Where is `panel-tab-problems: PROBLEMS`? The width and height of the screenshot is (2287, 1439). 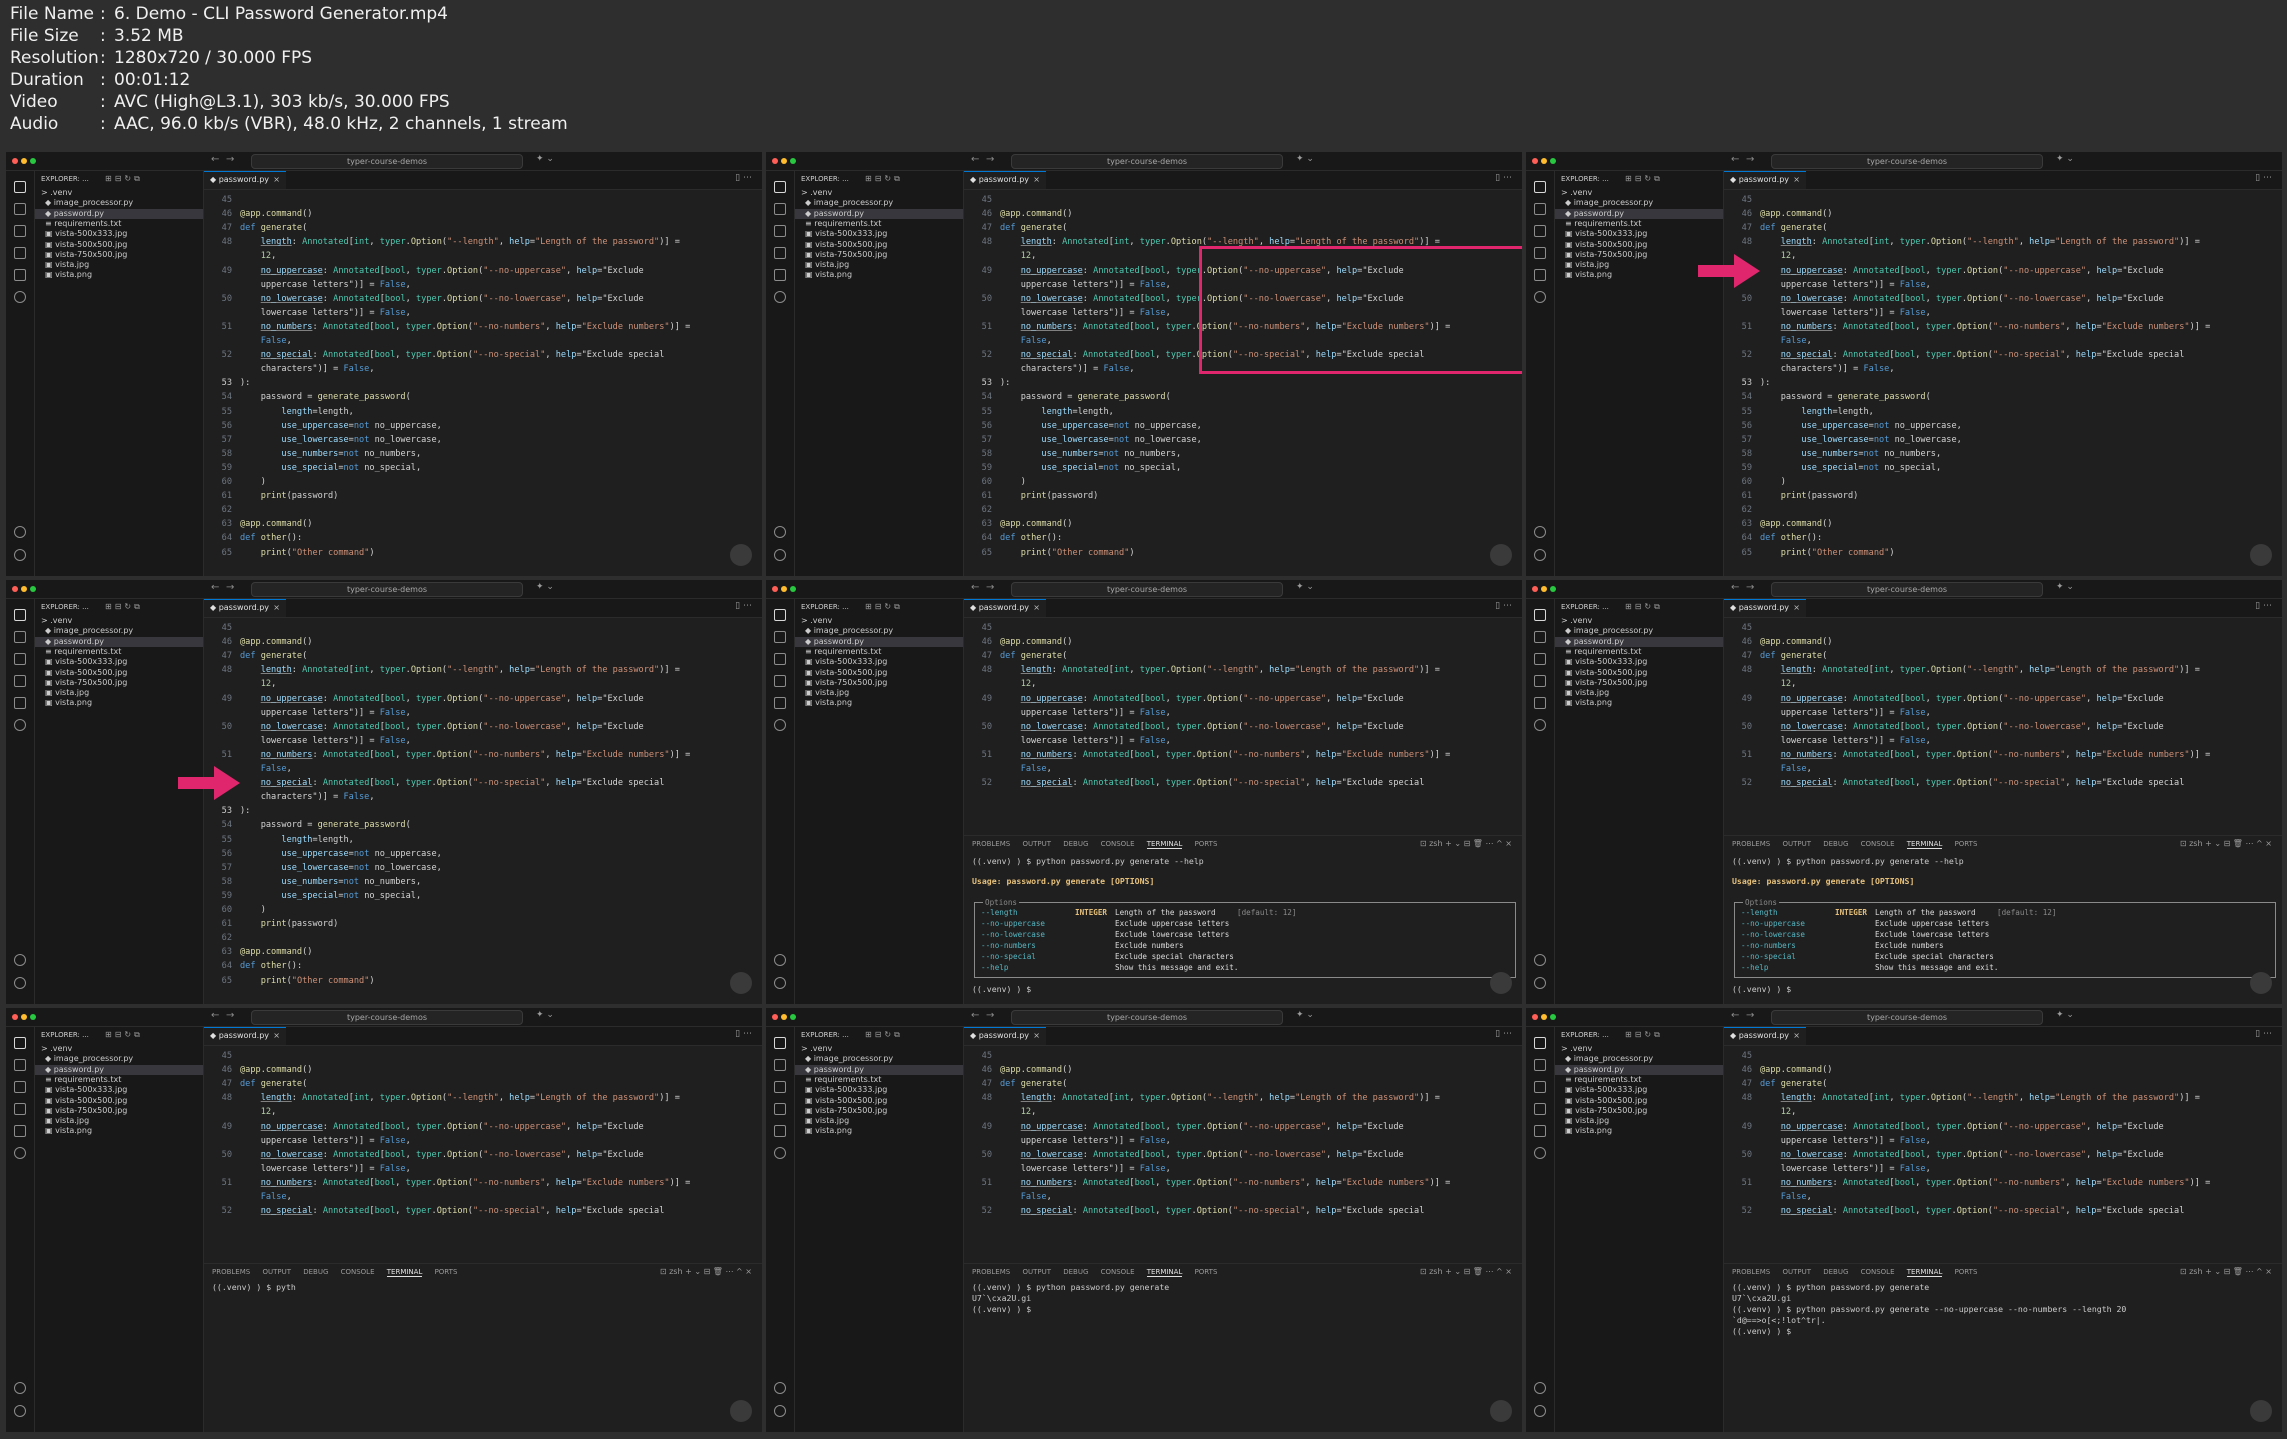 panel-tab-problems: PROBLEMS is located at coordinates (991, 844).